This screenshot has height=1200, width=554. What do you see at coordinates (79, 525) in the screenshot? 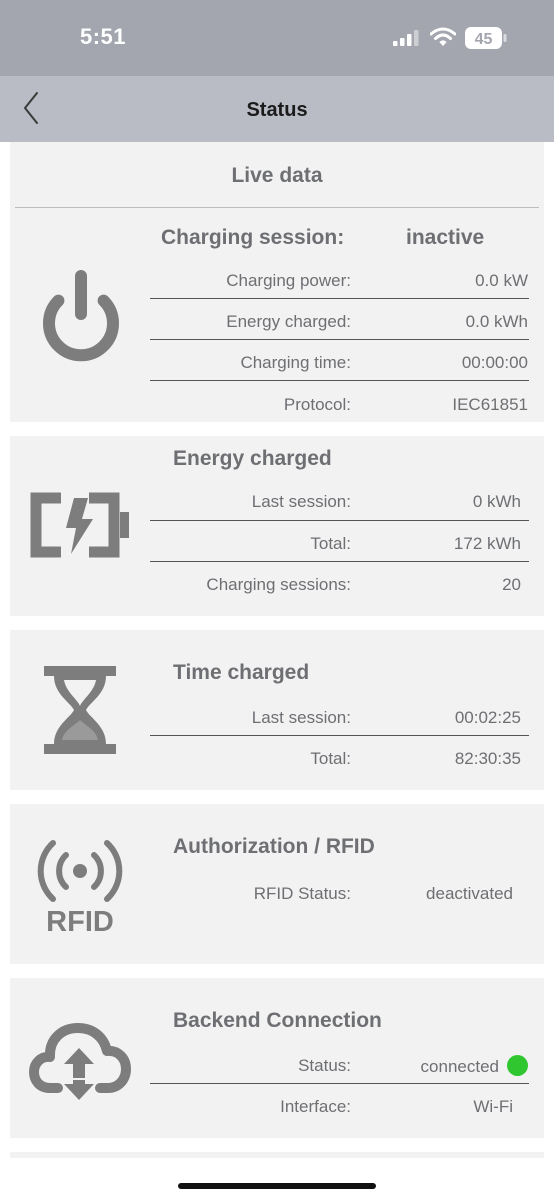
I see `battery-charging-icon` at bounding box center [79, 525].